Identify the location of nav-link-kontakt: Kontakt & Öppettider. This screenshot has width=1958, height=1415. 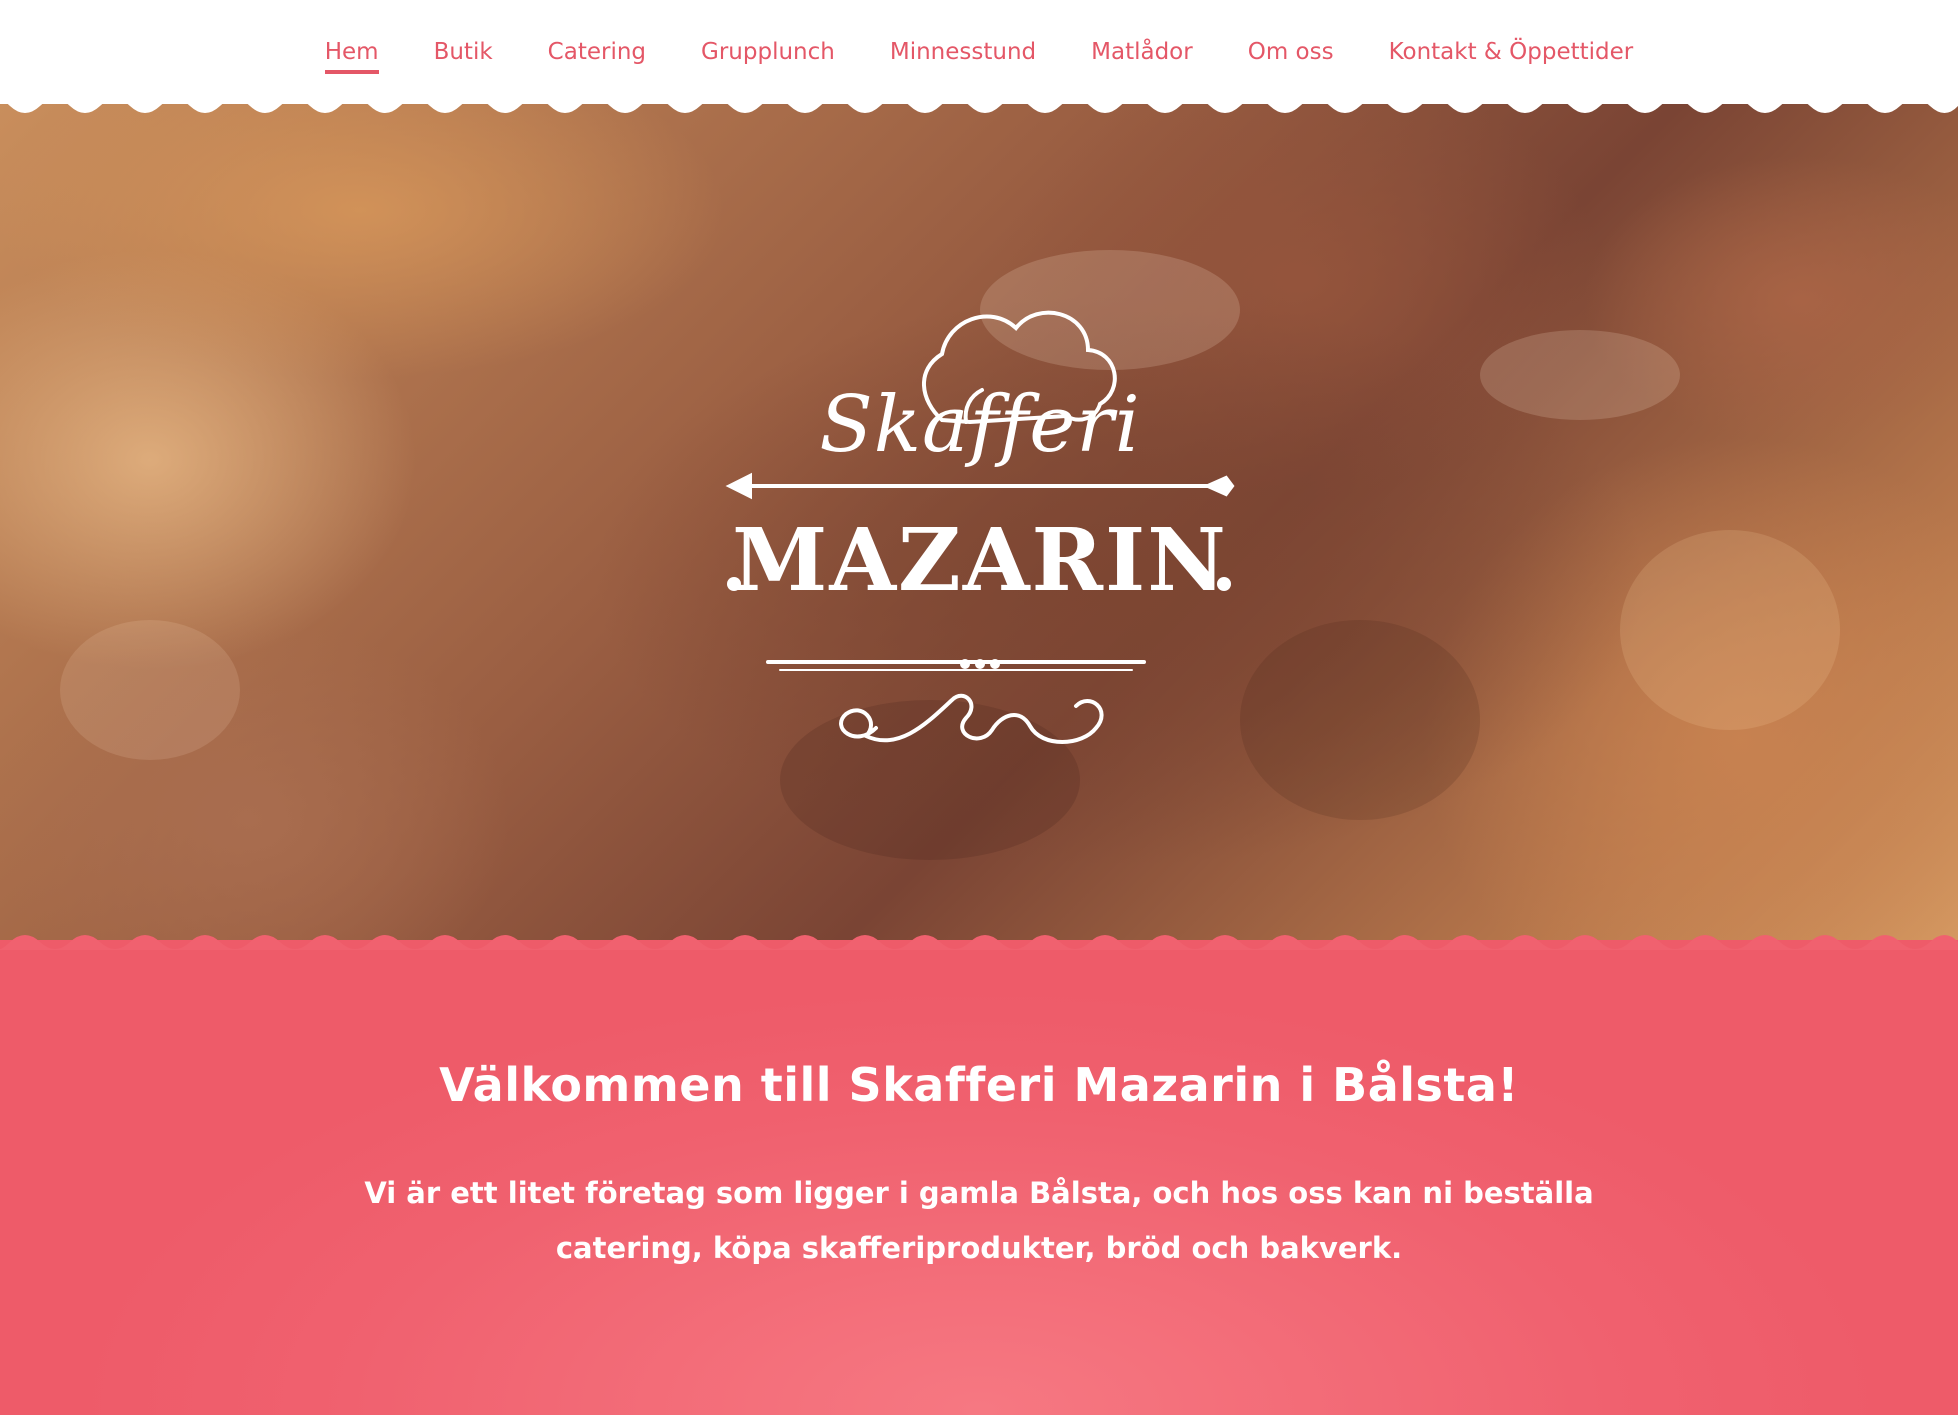
(1511, 55).